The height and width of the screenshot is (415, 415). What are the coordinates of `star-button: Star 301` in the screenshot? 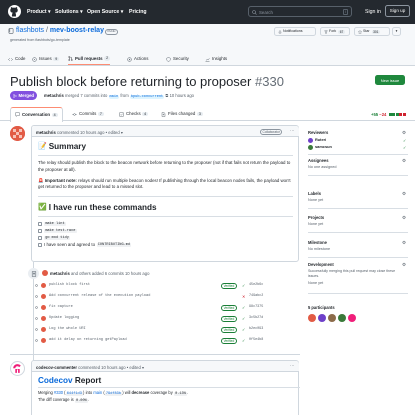 It's located at (372, 31).